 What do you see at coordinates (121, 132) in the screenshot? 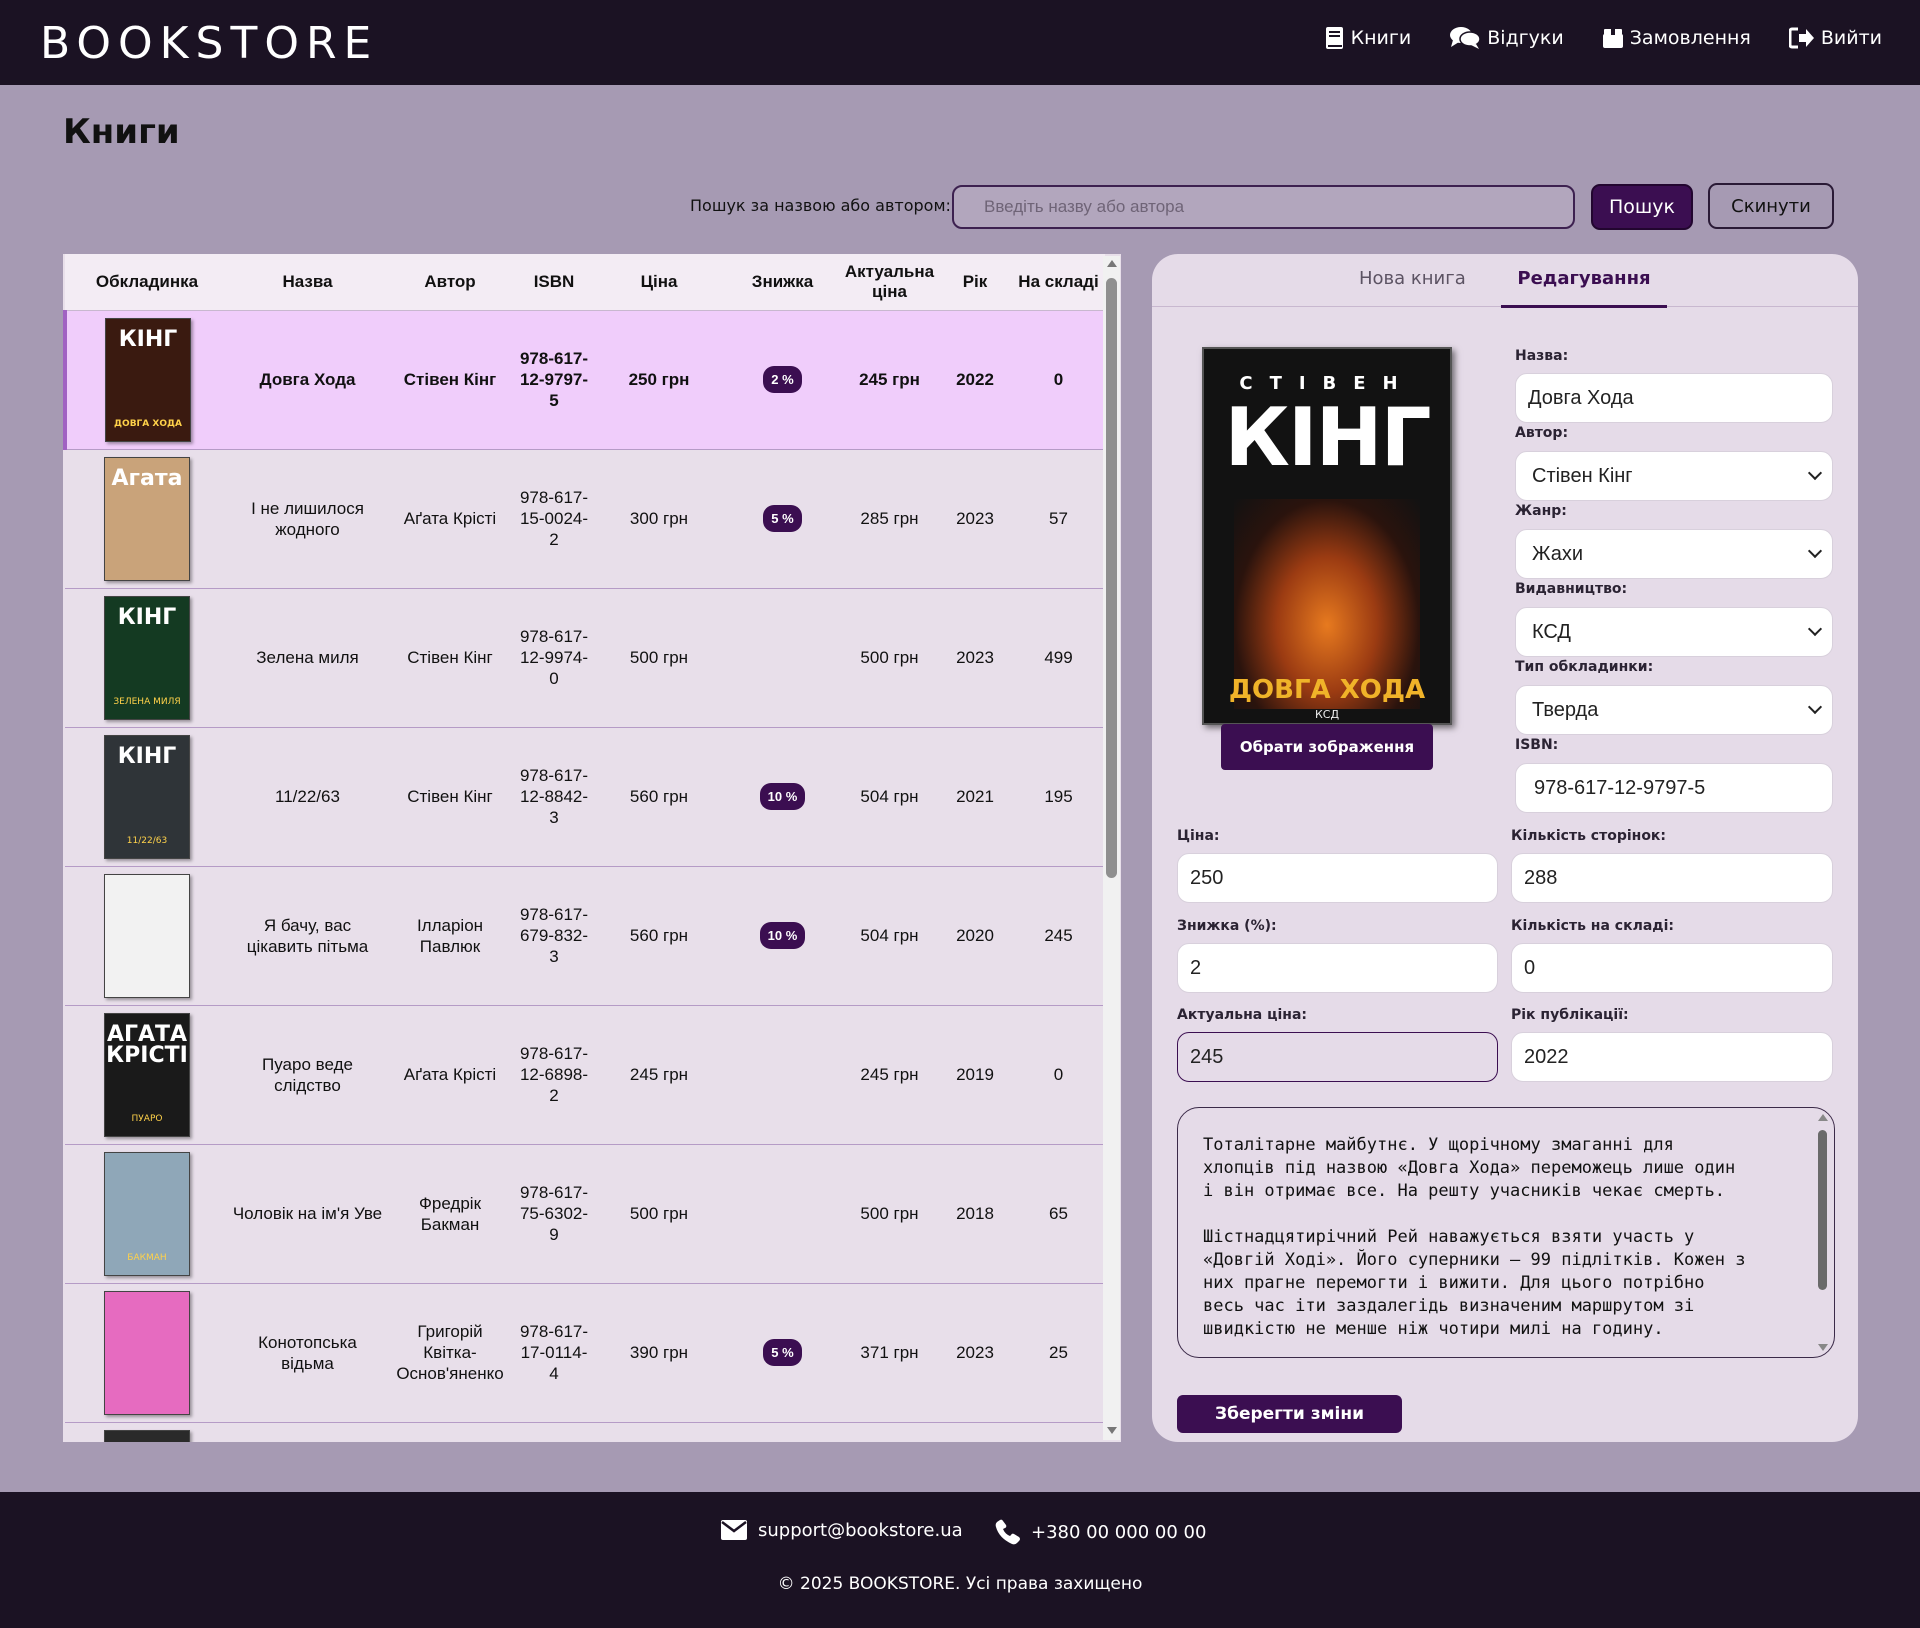
I see `page-title: Книги` at bounding box center [121, 132].